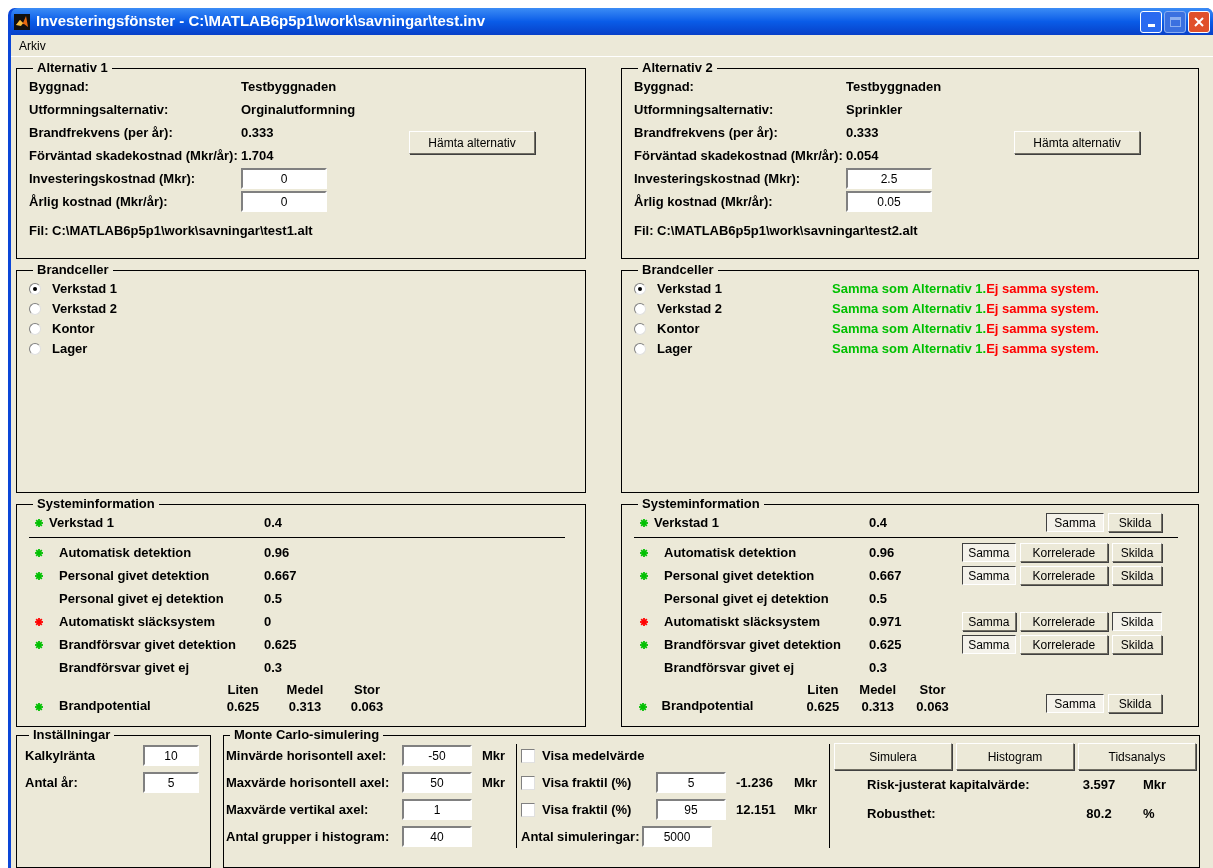  What do you see at coordinates (1175, 21) in the screenshot?
I see `maximize-button` at bounding box center [1175, 21].